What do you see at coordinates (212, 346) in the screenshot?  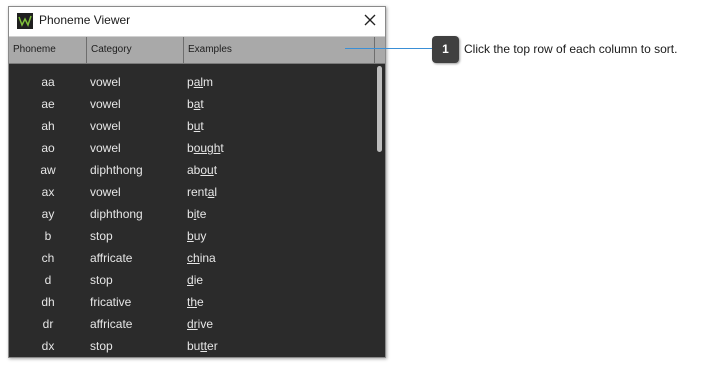 I see `example-text: er` at bounding box center [212, 346].